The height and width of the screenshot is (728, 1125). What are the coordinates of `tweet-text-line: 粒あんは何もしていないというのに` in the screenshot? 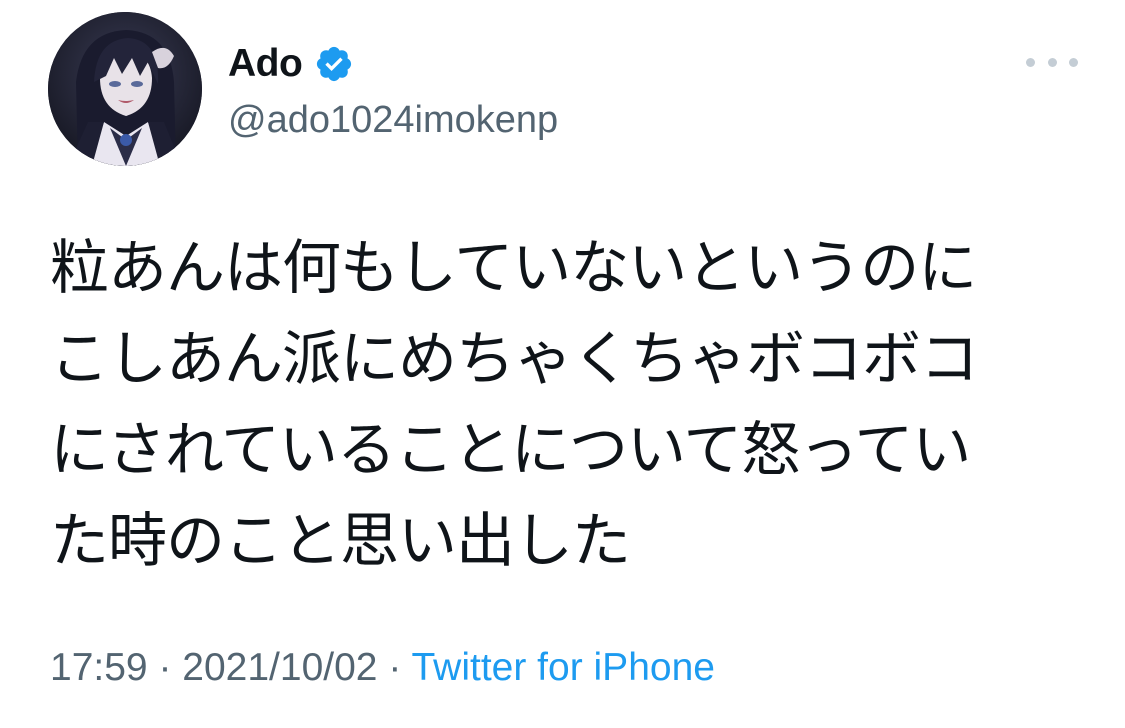 It's located at (513, 267).